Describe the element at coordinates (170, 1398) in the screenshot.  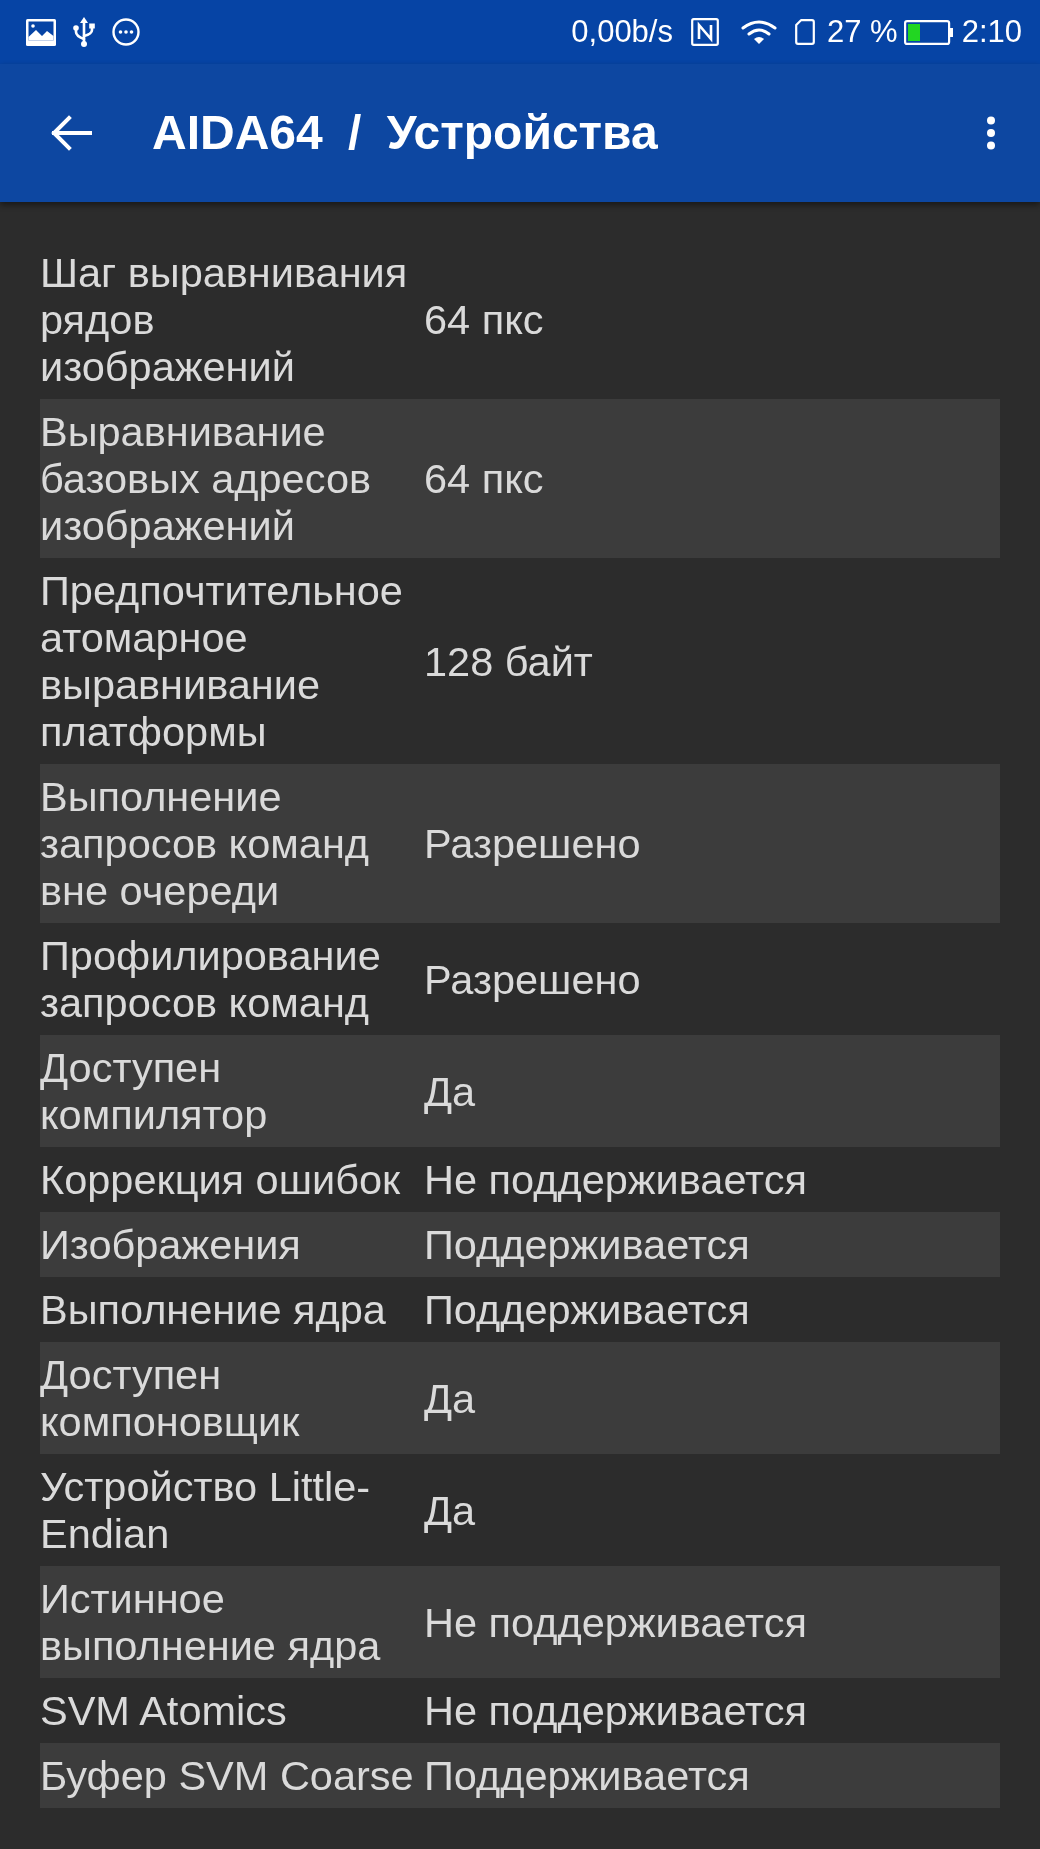
I see `property-label: Доступен компоновщик` at that location.